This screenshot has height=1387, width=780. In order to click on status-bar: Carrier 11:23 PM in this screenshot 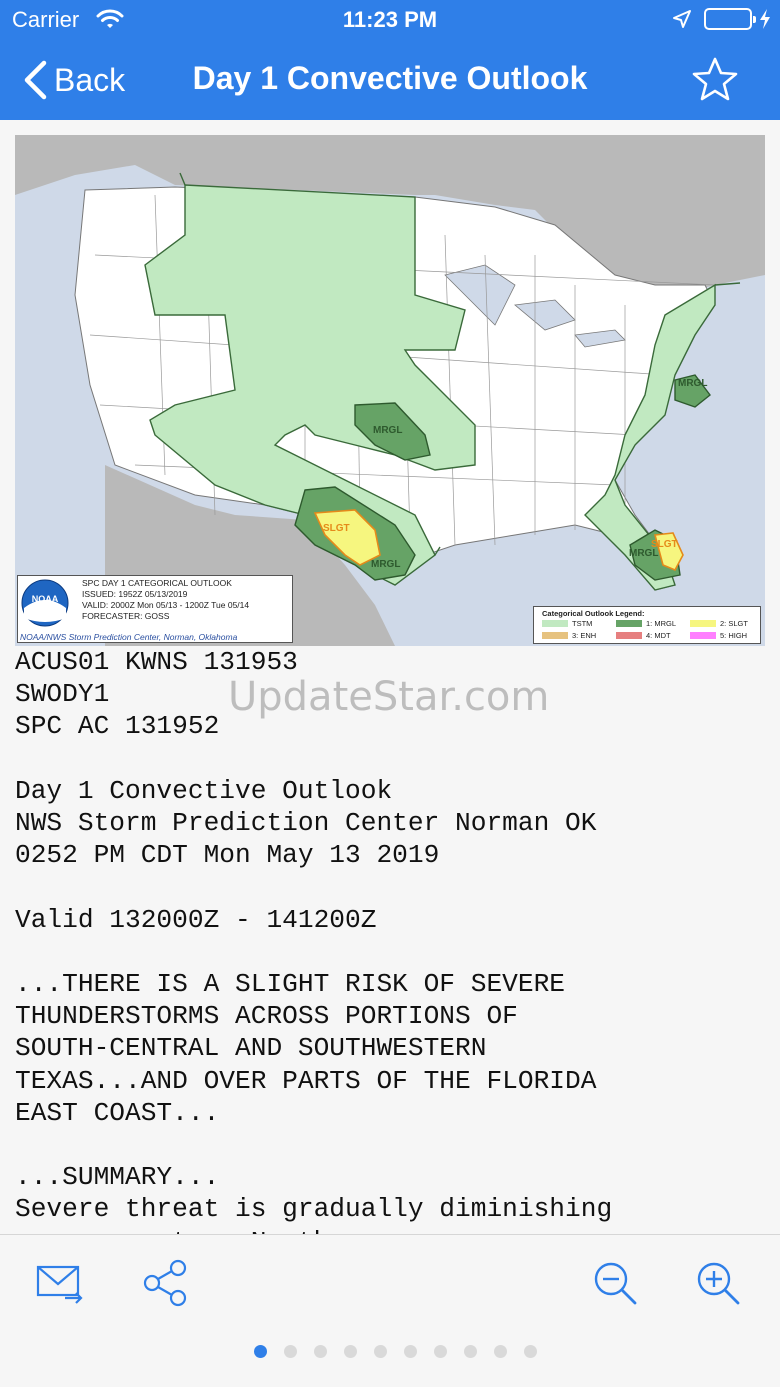, I will do `click(390, 20)`.